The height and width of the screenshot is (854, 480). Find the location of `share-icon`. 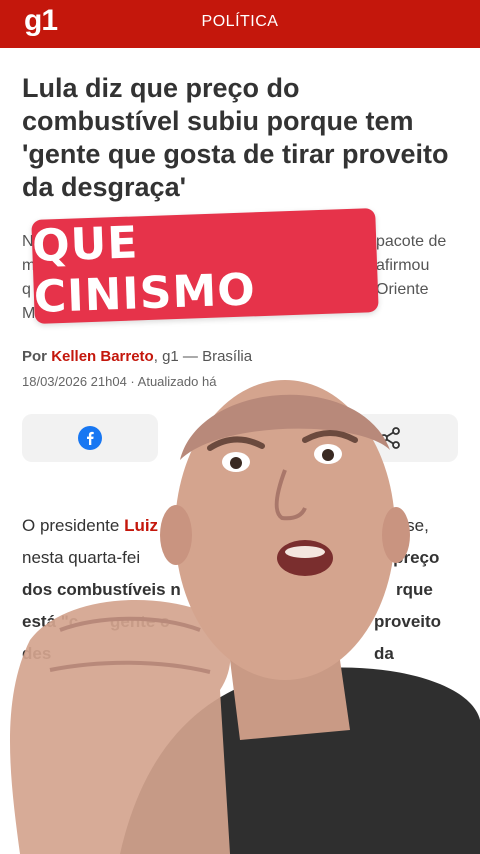

share-icon is located at coordinates (390, 438).